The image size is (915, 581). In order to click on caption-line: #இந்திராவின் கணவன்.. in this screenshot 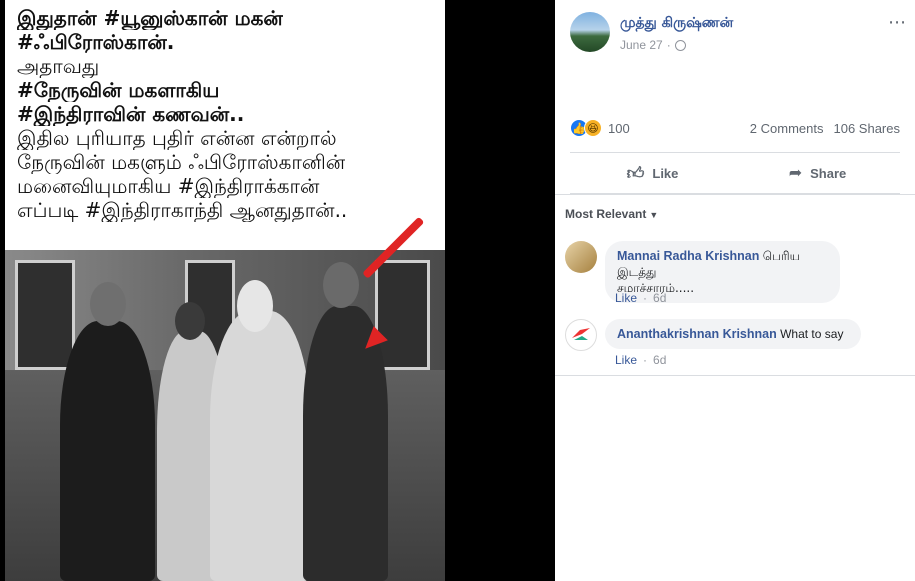, I will do `click(131, 114)`.